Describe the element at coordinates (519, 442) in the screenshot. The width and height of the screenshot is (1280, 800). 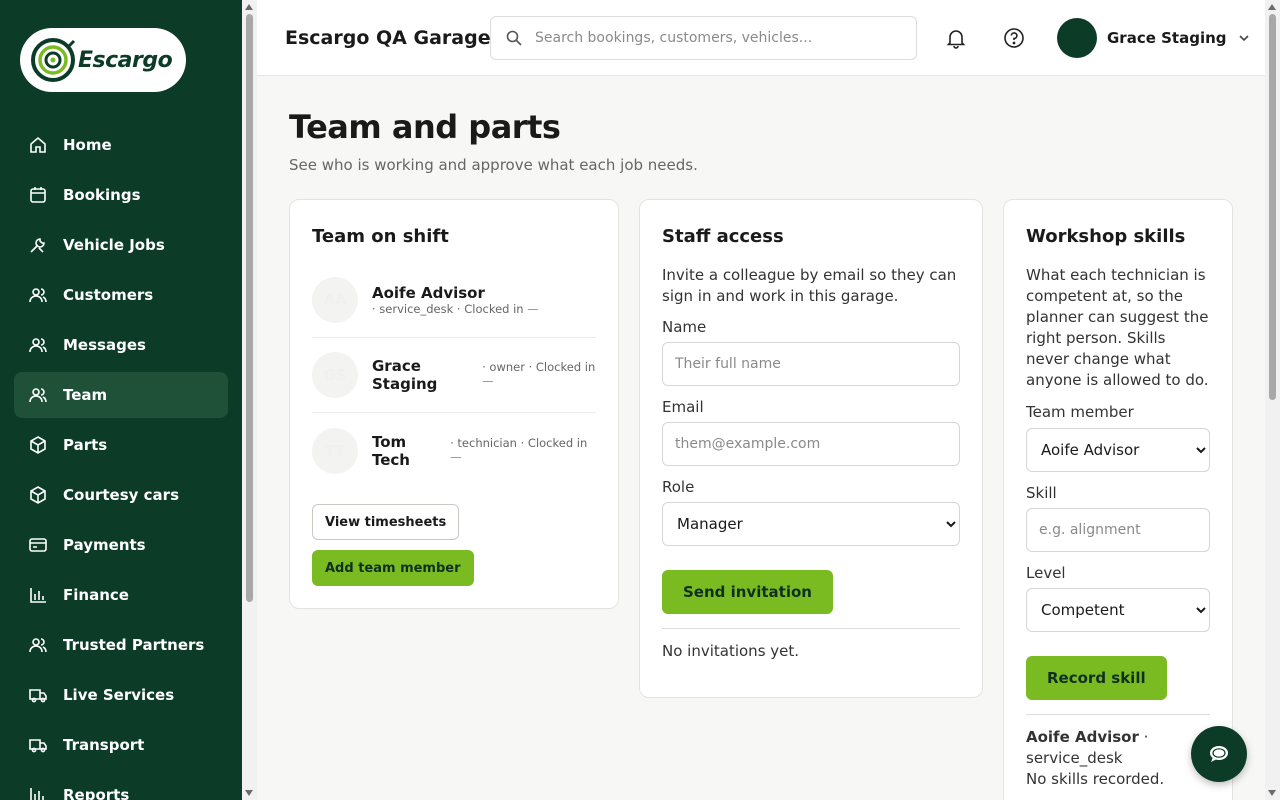
I see `member-meta-text: · technician · Clocked in` at that location.